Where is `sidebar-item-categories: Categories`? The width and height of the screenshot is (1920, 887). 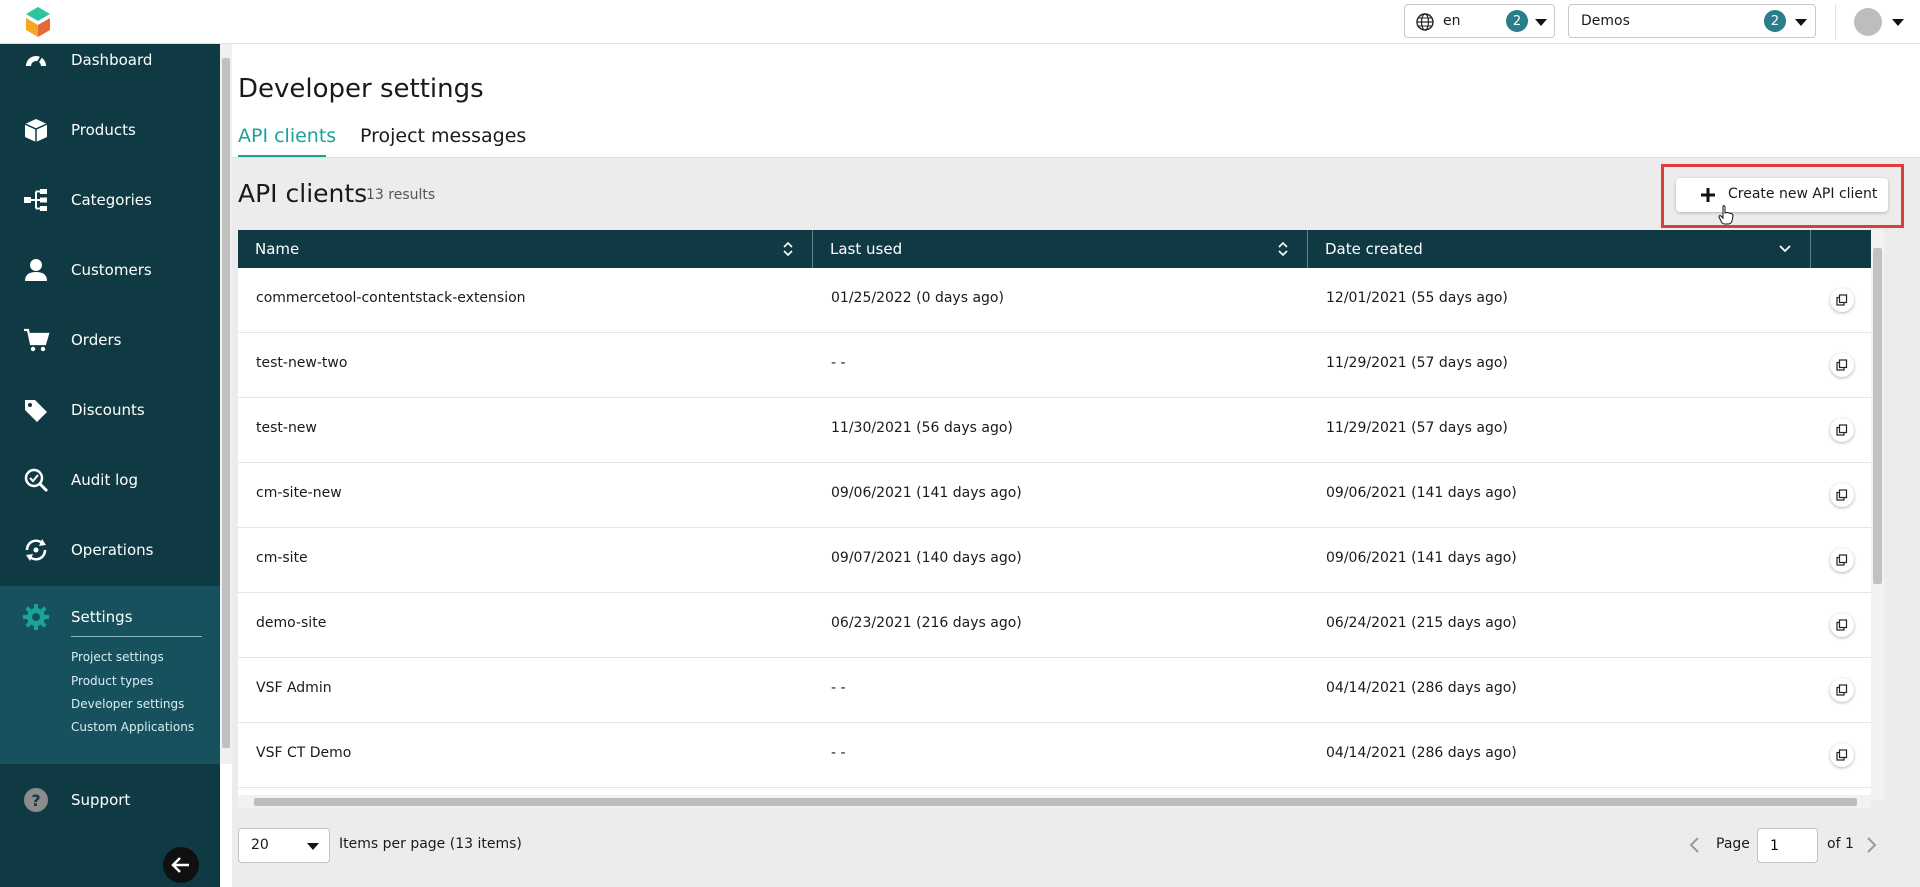 sidebar-item-categories: Categories is located at coordinates (110, 200).